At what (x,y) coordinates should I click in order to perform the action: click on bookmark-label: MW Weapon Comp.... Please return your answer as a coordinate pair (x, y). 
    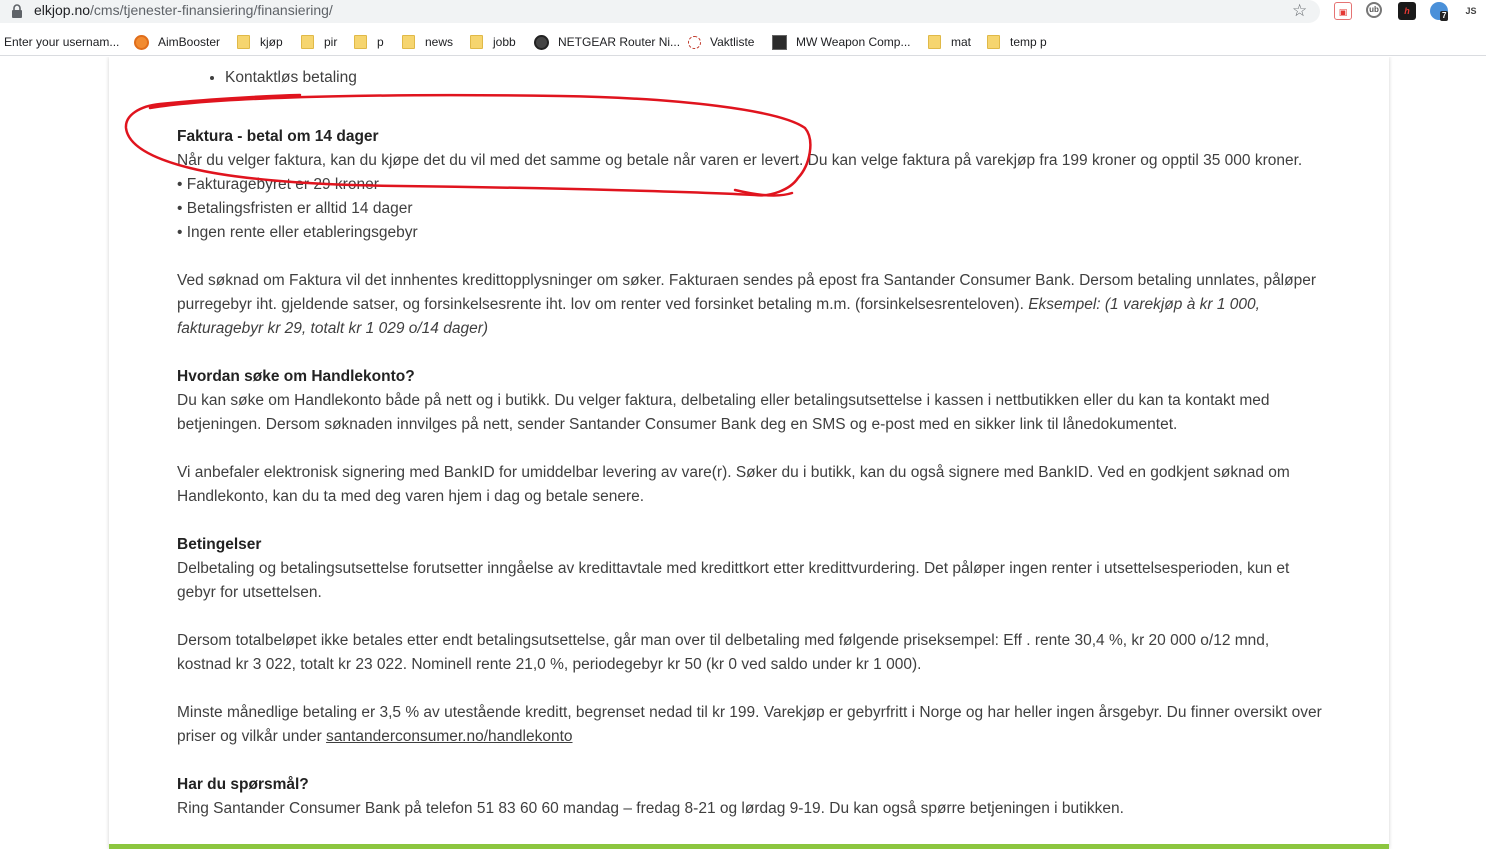
    Looking at the image, I should click on (853, 42).